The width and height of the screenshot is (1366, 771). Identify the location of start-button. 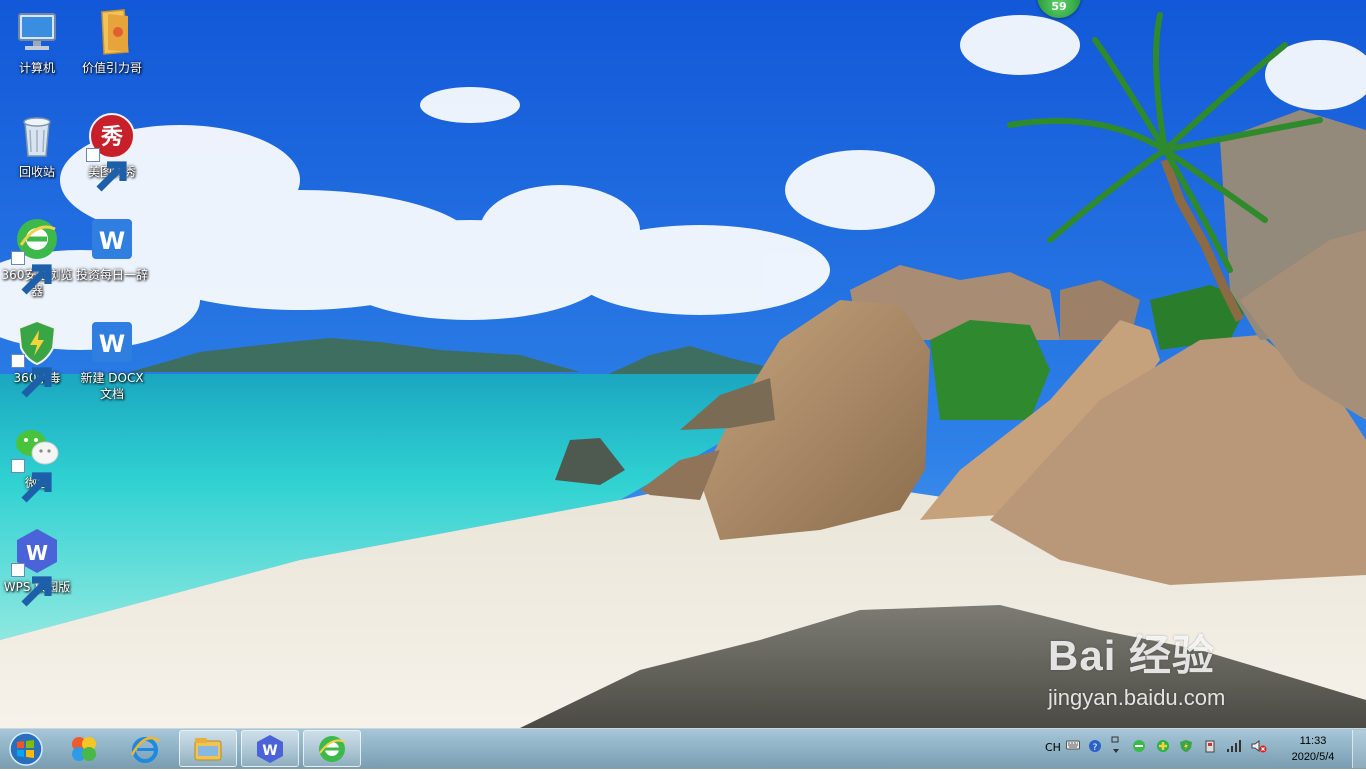
(26, 749).